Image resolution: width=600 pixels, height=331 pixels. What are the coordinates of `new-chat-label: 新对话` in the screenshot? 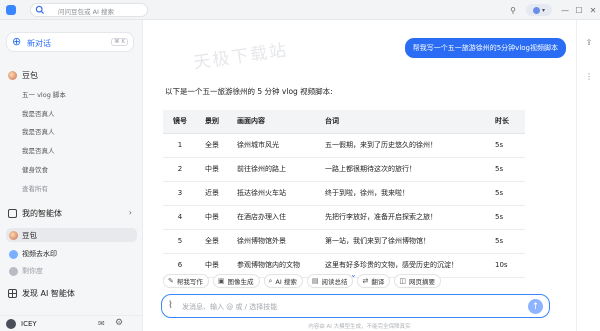 It's located at (39, 43).